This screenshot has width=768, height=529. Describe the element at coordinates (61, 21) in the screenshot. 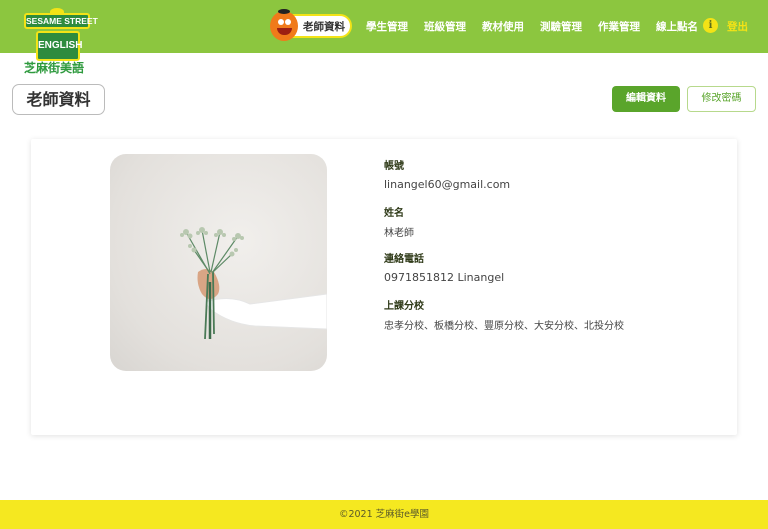

I see `logo-sign-top: SESAME STREET` at that location.